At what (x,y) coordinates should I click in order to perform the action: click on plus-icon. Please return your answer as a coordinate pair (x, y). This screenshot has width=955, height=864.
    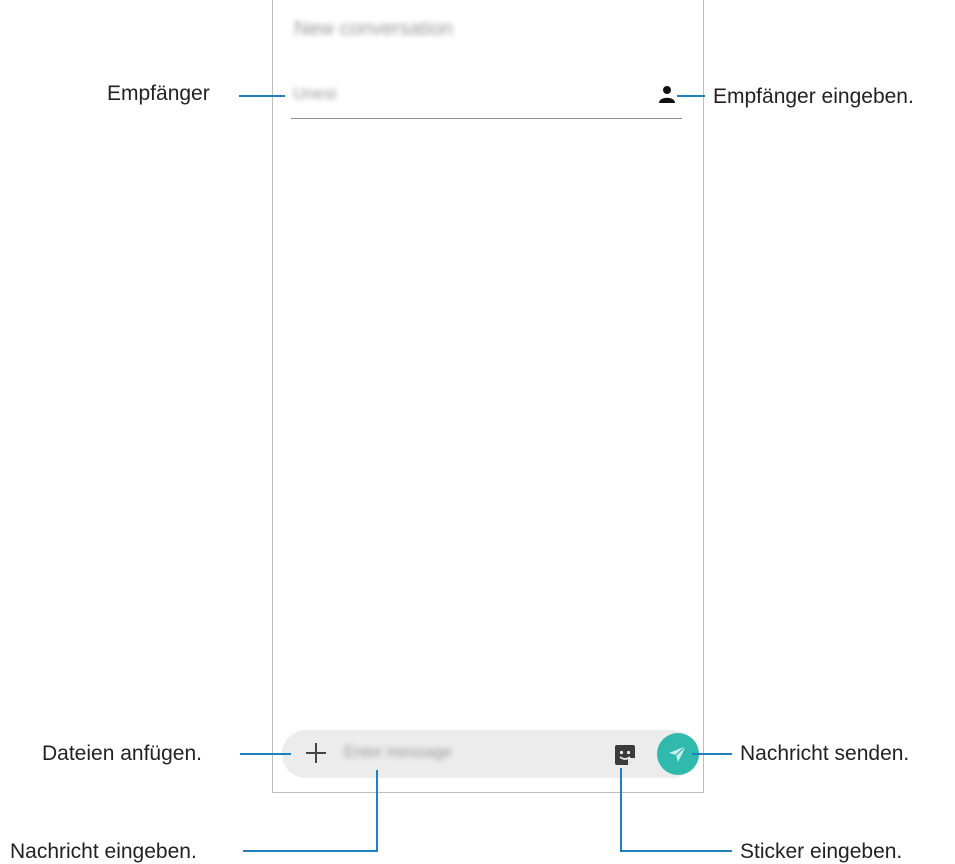
    Looking at the image, I should click on (316, 753).